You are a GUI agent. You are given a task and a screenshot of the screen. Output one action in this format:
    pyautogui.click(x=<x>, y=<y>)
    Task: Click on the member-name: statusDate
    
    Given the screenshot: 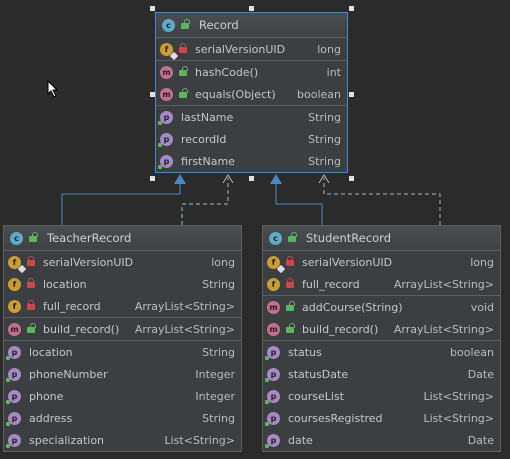 What is the action you would take?
    pyautogui.click(x=318, y=374)
    